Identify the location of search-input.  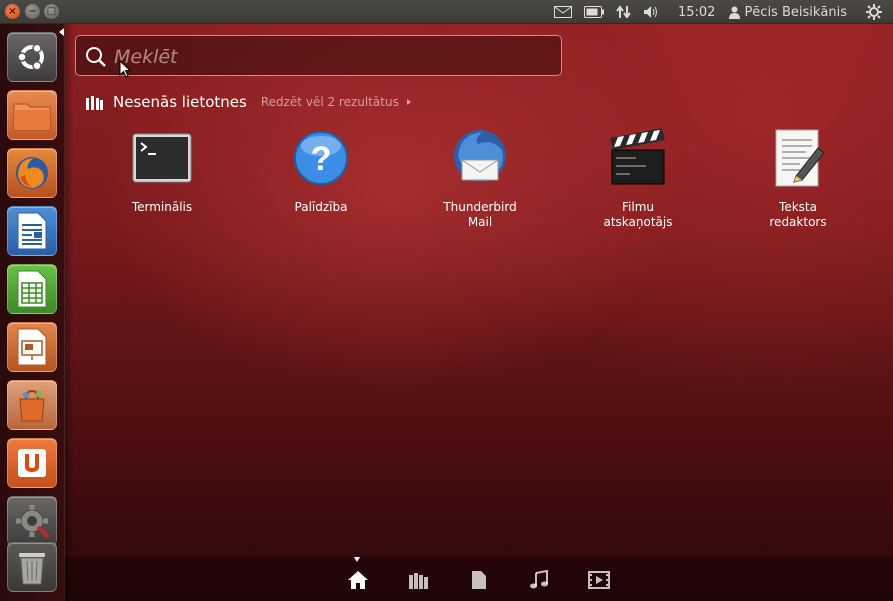
(334, 56).